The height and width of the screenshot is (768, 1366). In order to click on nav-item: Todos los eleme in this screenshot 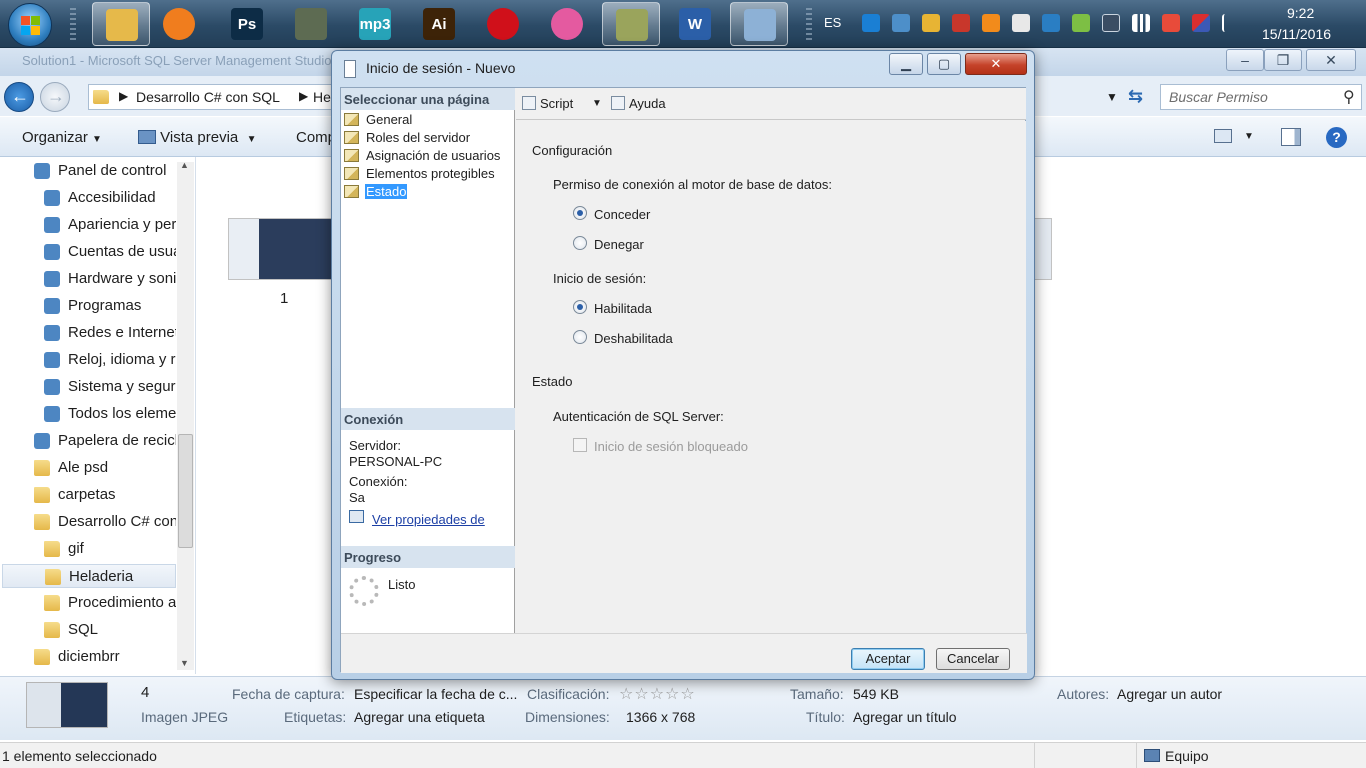, I will do `click(110, 414)`.